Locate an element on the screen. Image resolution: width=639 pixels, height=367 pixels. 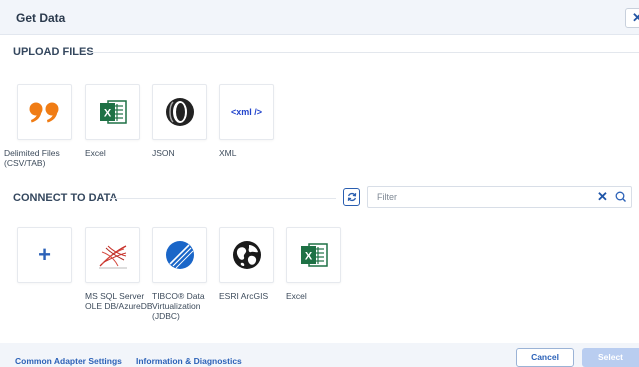
connect-tile-excel: X is located at coordinates (313, 255).